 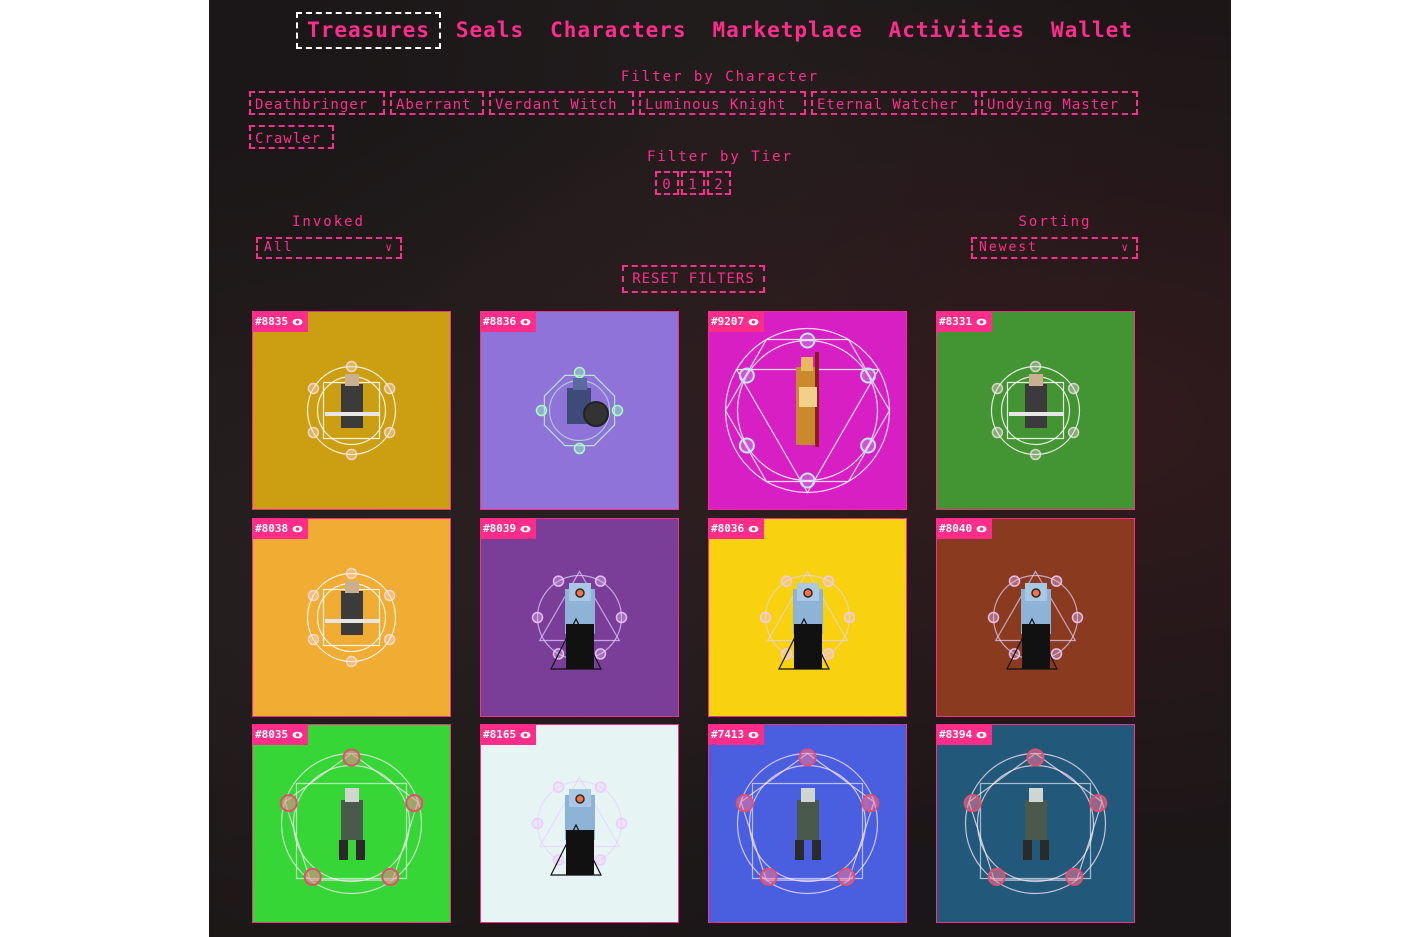 What do you see at coordinates (788, 30) in the screenshot?
I see `nav-marketplace: Marketplace` at bounding box center [788, 30].